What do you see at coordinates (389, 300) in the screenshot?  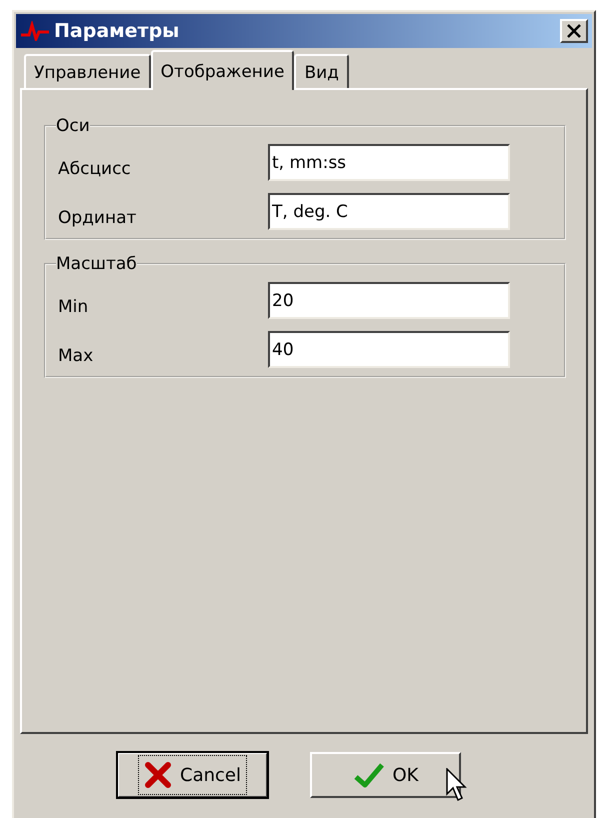 I see `input-field: 20` at bounding box center [389, 300].